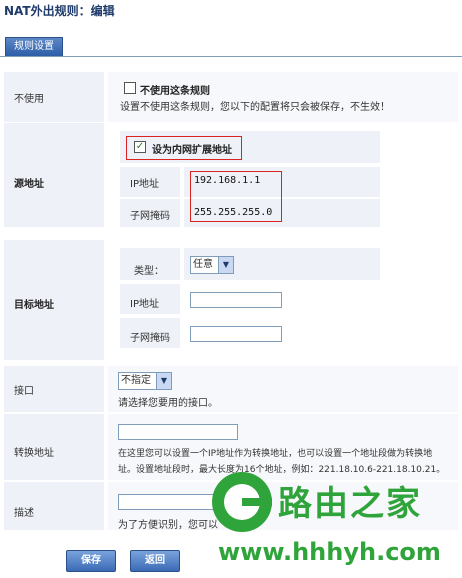 Image resolution: width=462 pixels, height=578 pixels. What do you see at coordinates (54, 175) in the screenshot?
I see `label-cell: 源地址` at bounding box center [54, 175].